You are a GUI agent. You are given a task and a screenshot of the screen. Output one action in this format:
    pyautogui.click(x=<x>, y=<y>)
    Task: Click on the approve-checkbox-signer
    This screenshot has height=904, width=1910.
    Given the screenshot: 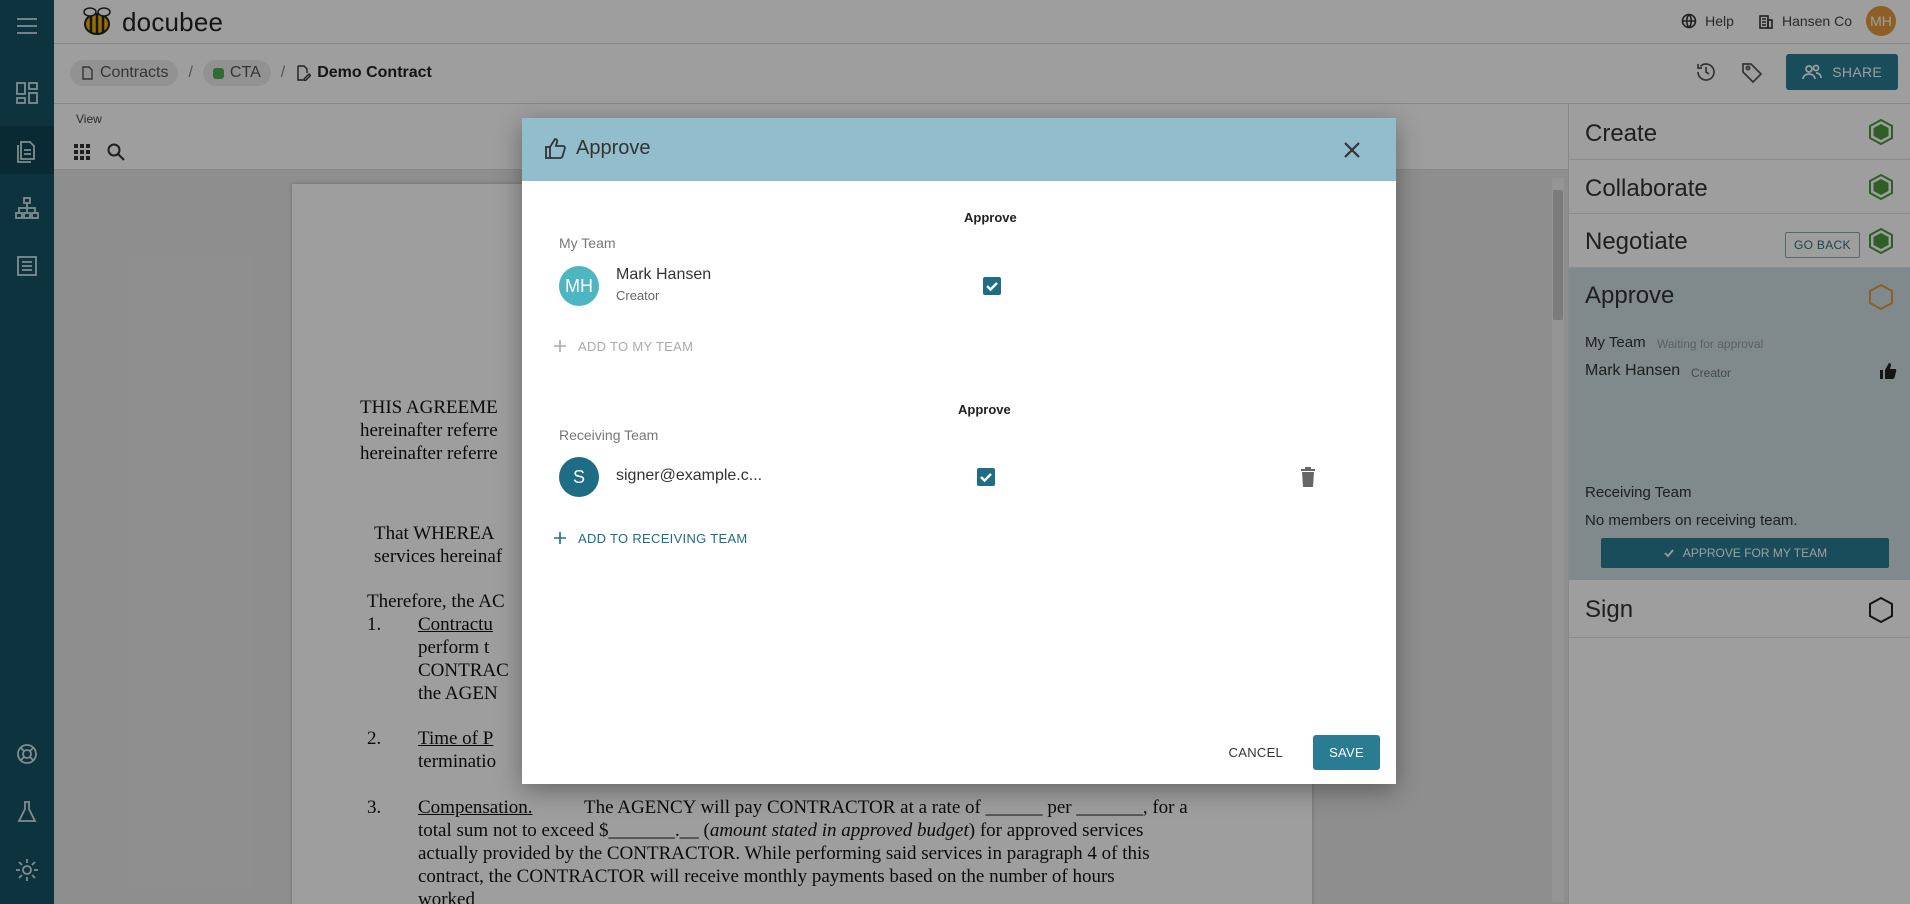 What is the action you would take?
    pyautogui.click(x=986, y=477)
    